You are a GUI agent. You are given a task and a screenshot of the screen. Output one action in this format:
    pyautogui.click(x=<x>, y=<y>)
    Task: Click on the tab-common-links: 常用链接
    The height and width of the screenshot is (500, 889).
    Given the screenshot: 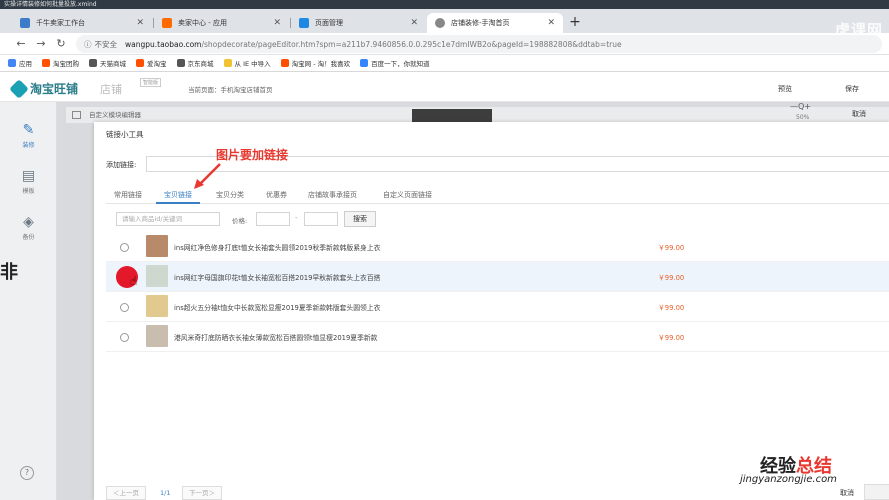 What is the action you would take?
    pyautogui.click(x=128, y=195)
    